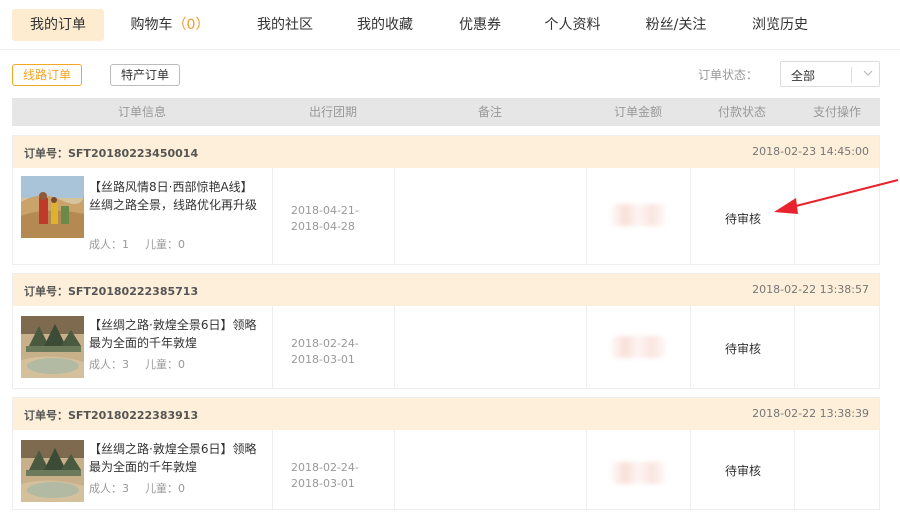 This screenshot has height=528, width=900. Describe the element at coordinates (446, 112) in the screenshot. I see `table-header: 订单信息 出行团期 备注 订单金额 付款状态 支付操作` at that location.